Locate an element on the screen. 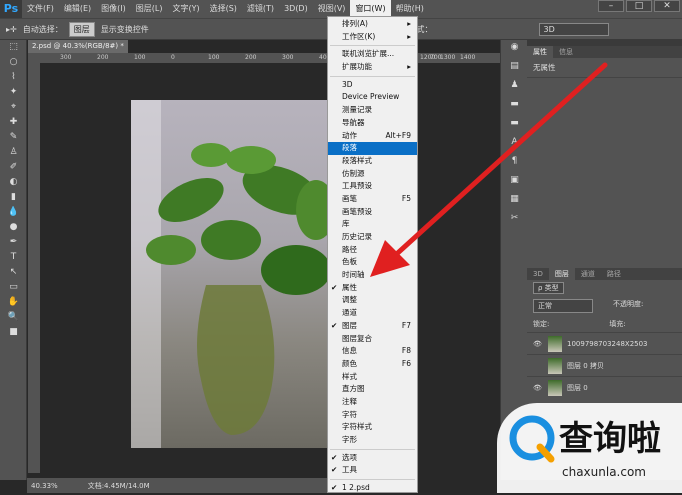 The width and height of the screenshot is (682, 495). menu-item-label: 画笔 is located at coordinates (349, 198).